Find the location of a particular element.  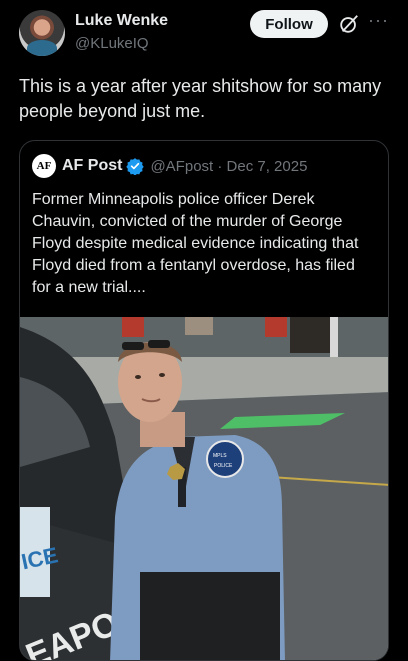

svg-text: MPLS is located at coordinates (220, 456).